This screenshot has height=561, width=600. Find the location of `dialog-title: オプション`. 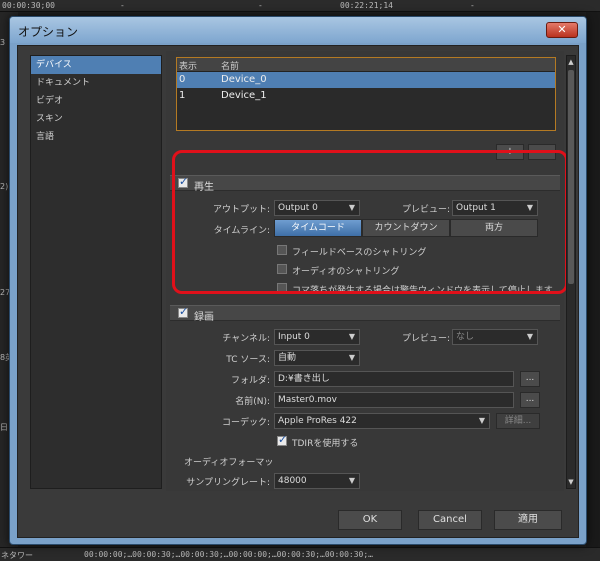

dialog-title: オプション is located at coordinates (48, 32).